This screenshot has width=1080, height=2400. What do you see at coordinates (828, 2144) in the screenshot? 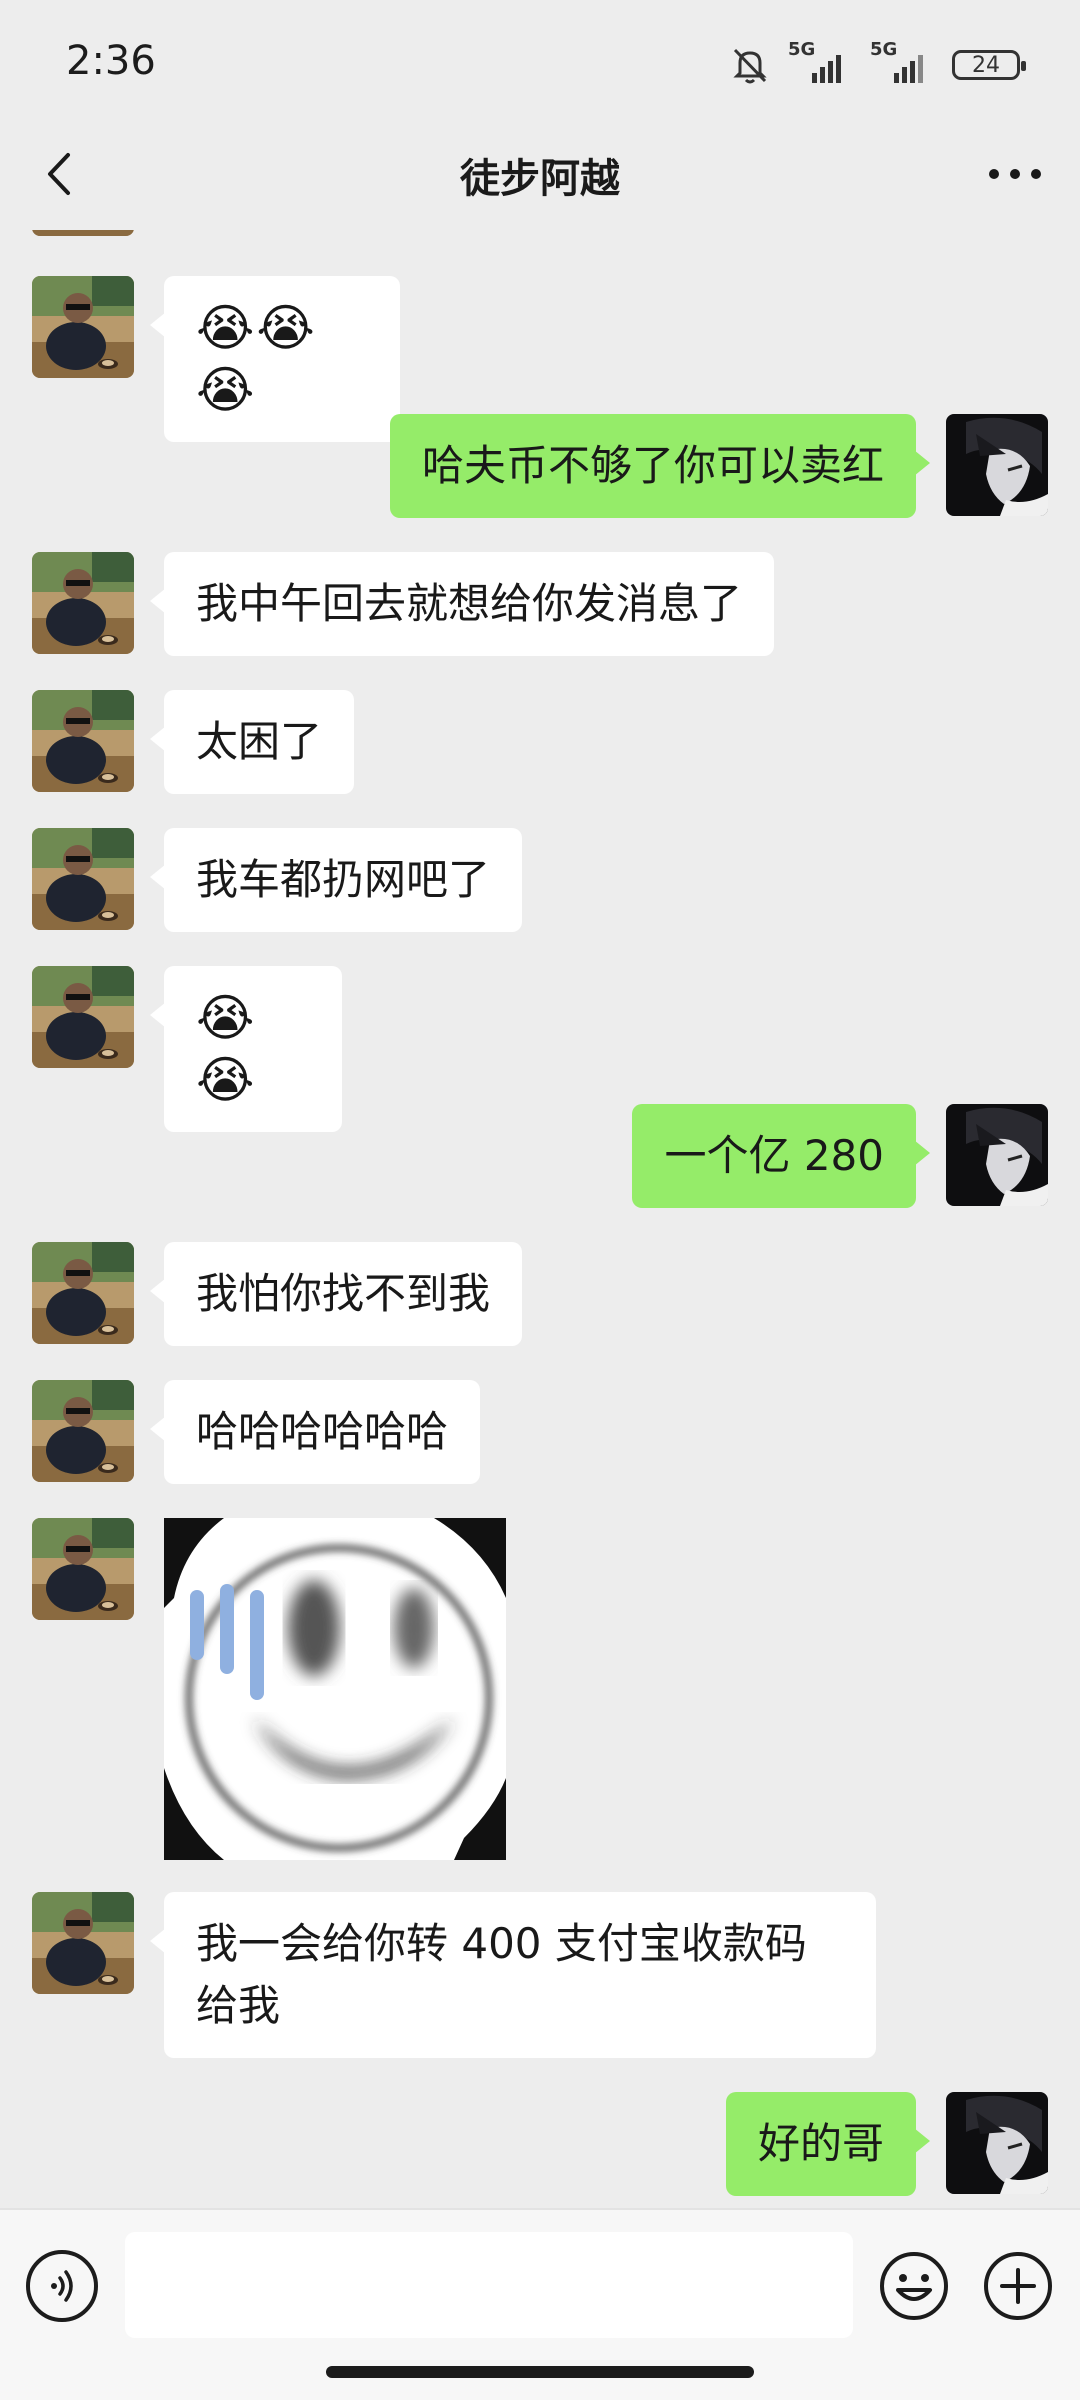
I see `message-bubble: 好的哥` at bounding box center [828, 2144].